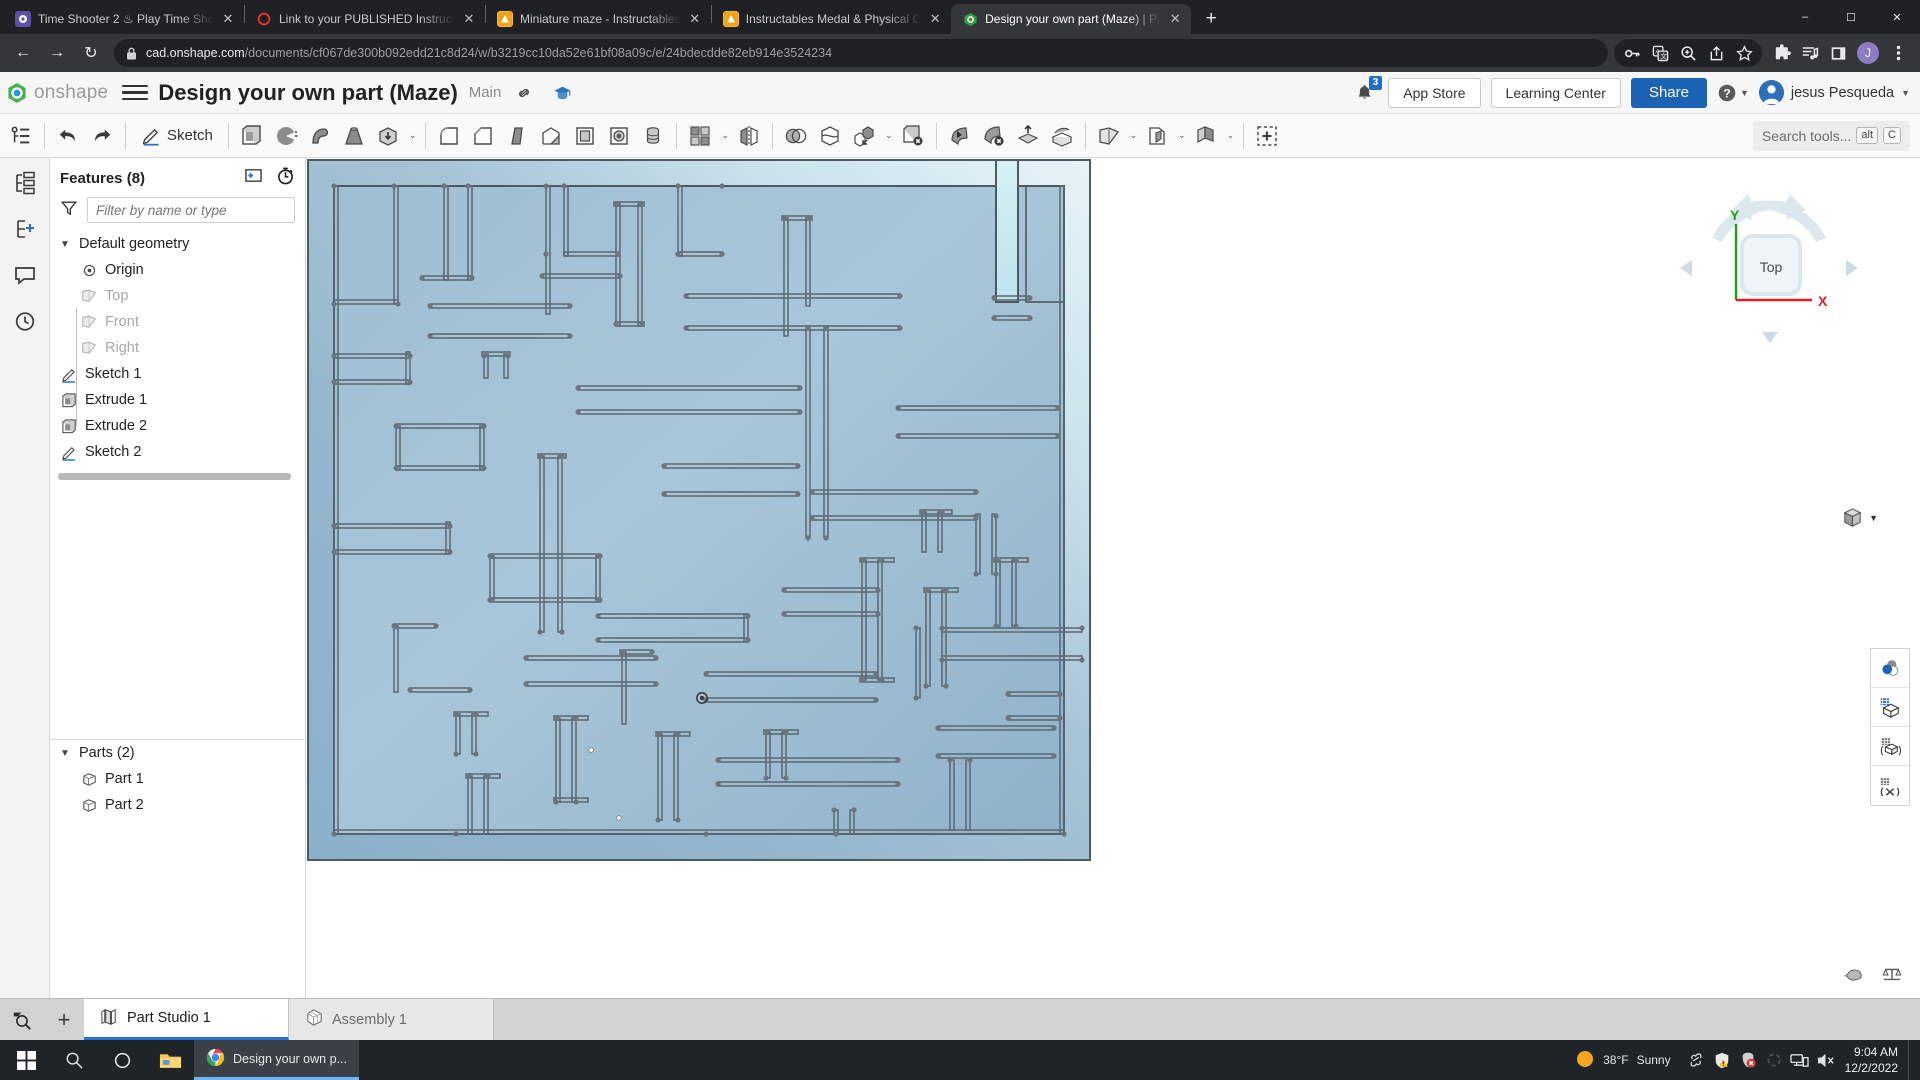 The height and width of the screenshot is (1080, 1920). I want to click on search-tools-input: Search tools... alt C, so click(1831, 135).